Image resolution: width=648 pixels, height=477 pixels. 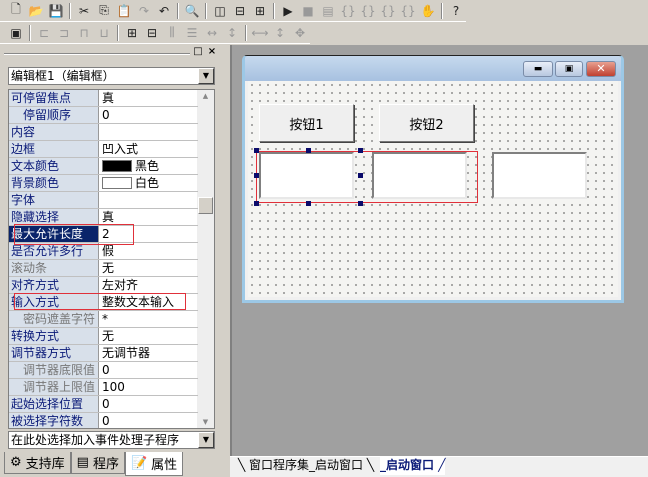 I want to click on property-row: 可停留焦点真, so click(x=103, y=98).